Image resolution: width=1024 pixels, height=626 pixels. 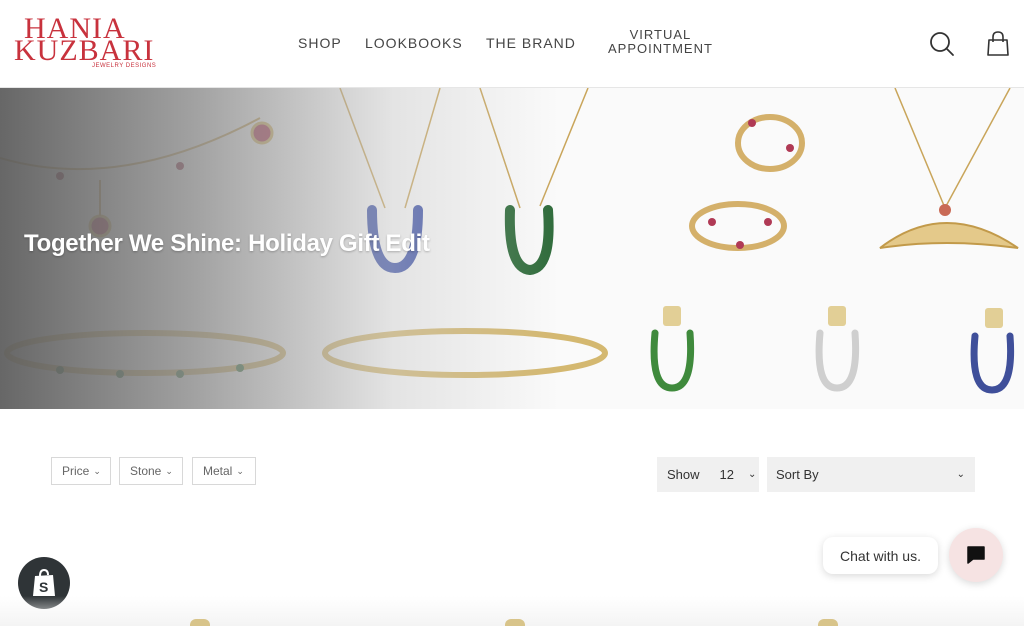 What do you see at coordinates (797, 474) in the screenshot?
I see `sort-label: Sort By` at bounding box center [797, 474].